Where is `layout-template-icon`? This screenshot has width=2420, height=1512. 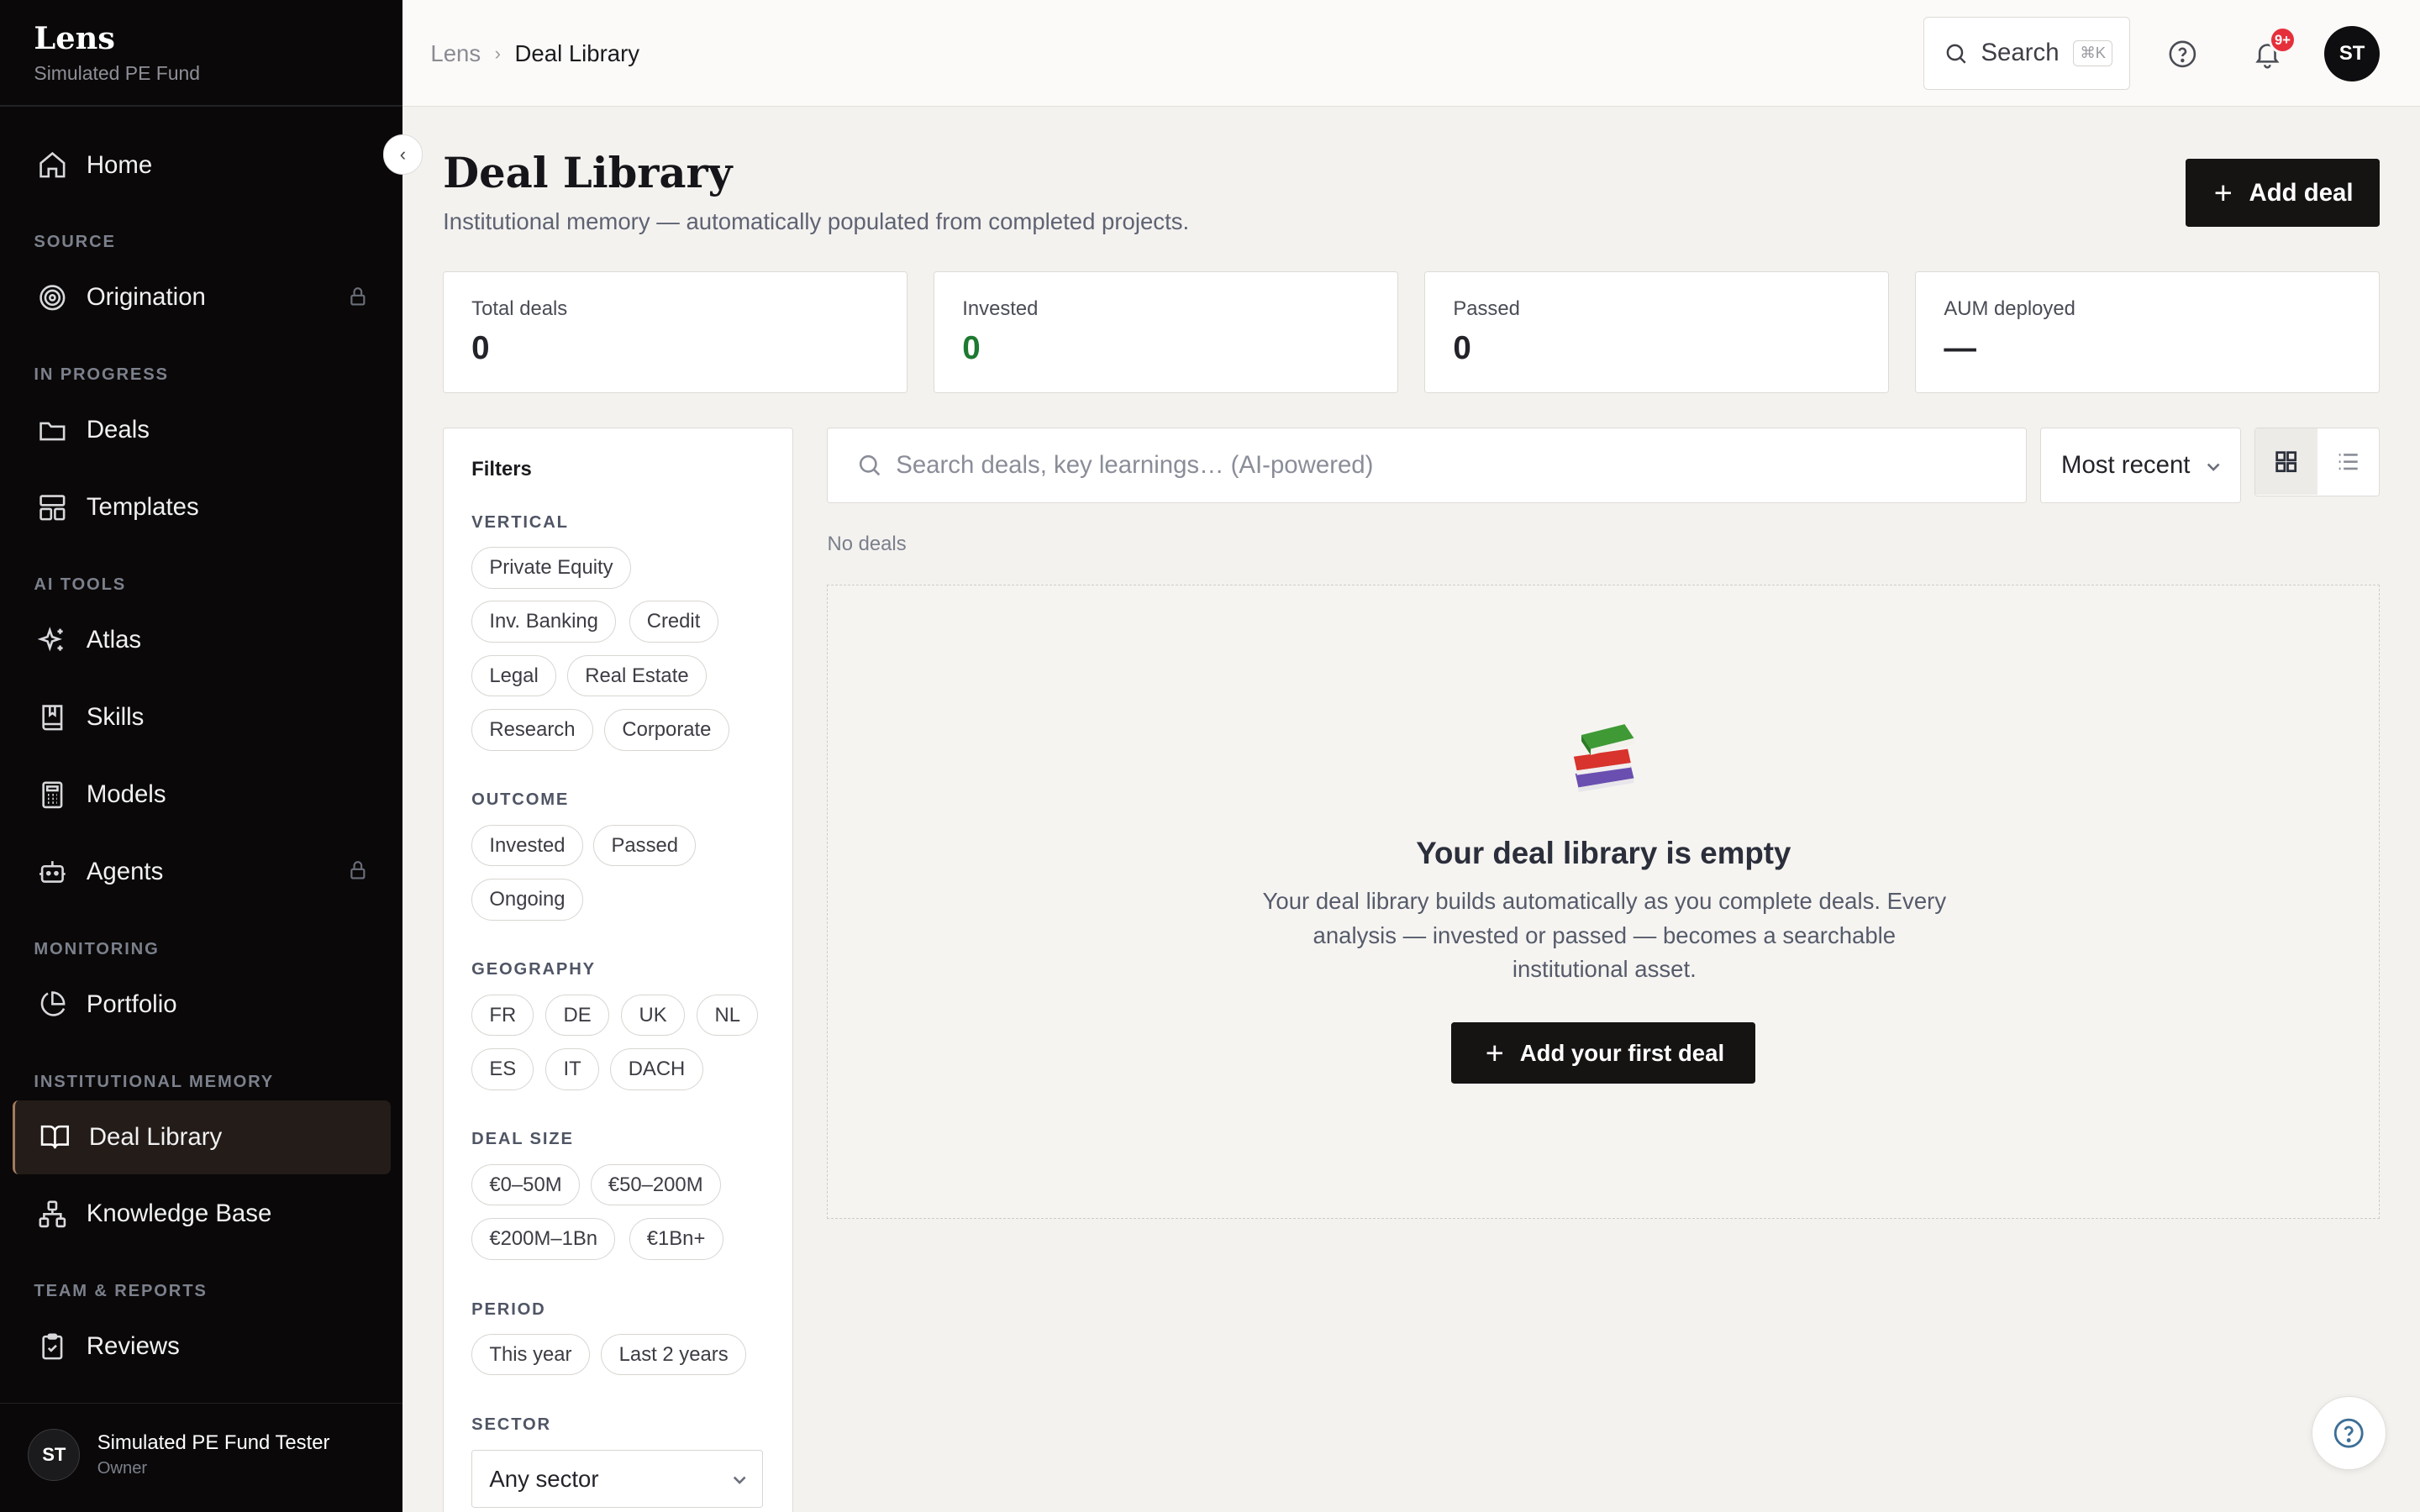 layout-template-icon is located at coordinates (52, 508).